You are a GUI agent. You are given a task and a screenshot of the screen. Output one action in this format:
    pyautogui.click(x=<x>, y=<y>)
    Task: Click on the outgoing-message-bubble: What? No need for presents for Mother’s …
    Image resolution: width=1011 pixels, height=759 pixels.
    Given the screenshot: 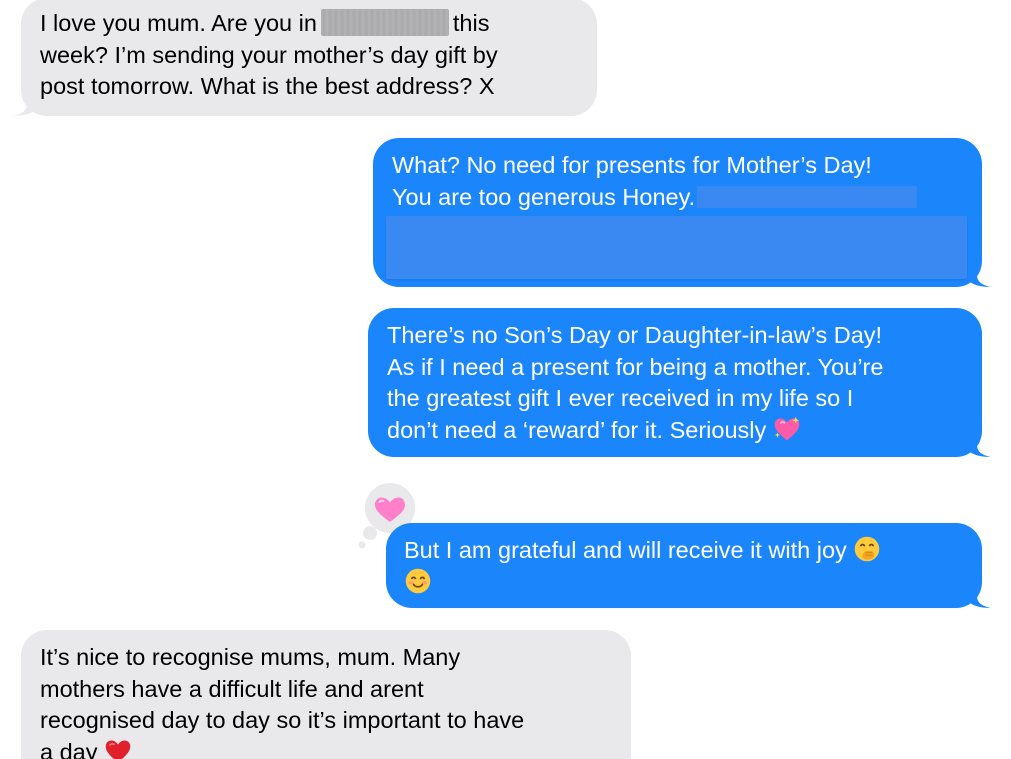 What is the action you would take?
    pyautogui.click(x=682, y=212)
    